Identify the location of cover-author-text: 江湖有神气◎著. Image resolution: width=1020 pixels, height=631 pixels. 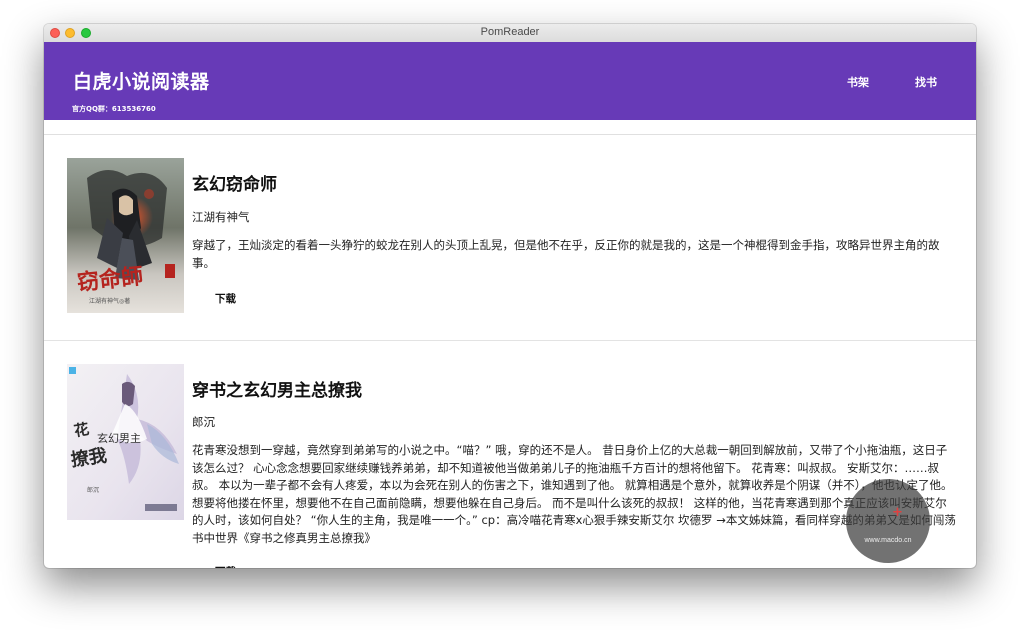
(109, 301).